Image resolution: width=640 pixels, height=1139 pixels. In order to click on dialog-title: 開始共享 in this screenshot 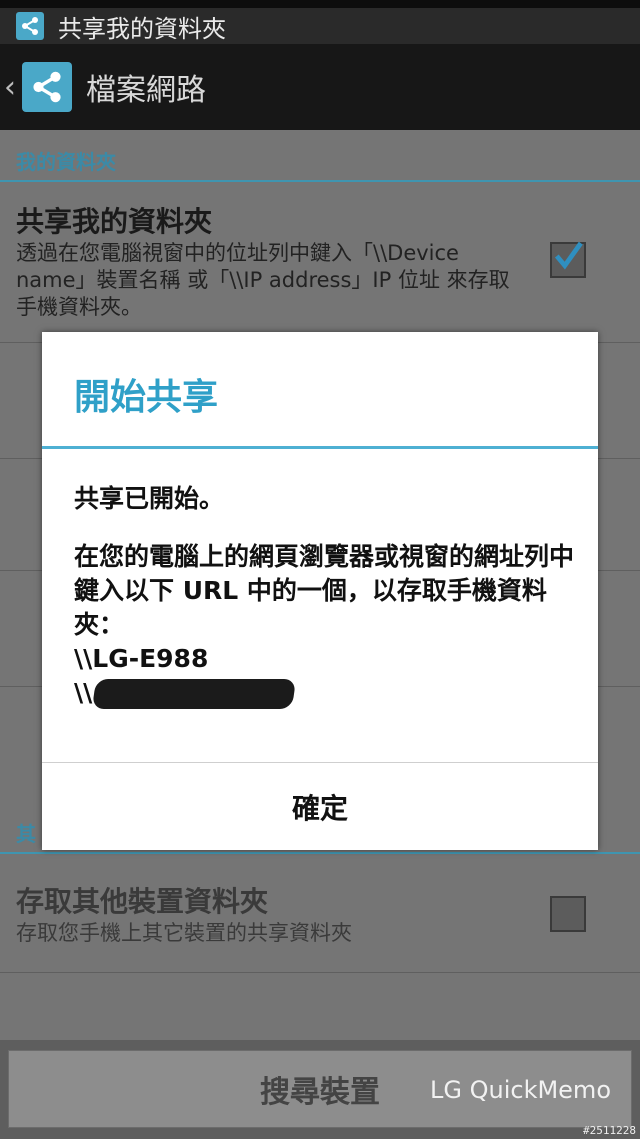, I will do `click(146, 397)`.